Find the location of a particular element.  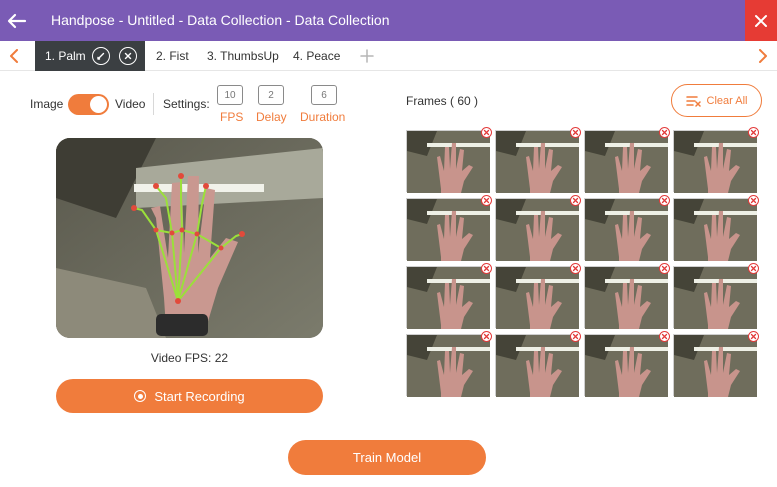

train-model-button: Train Model is located at coordinates (387, 457).